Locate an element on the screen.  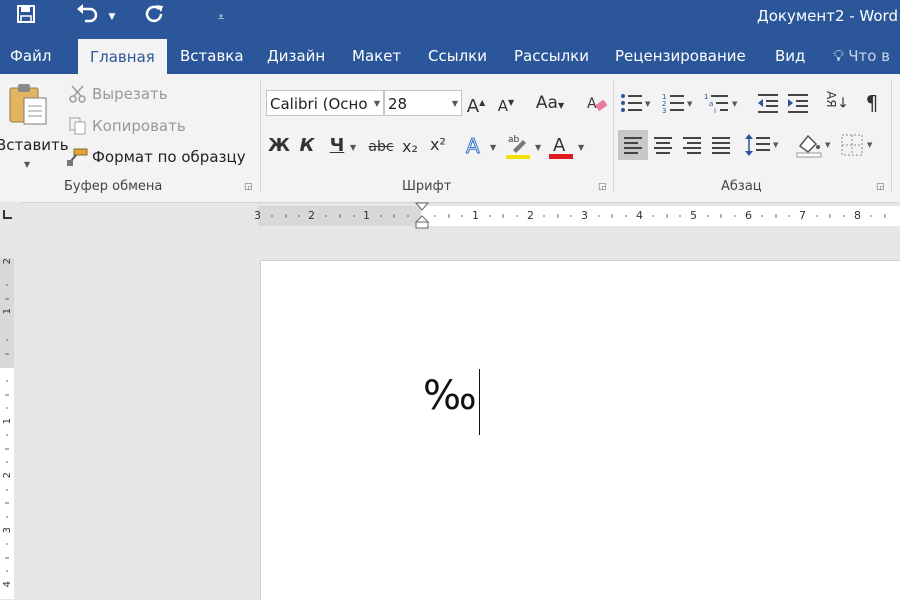
sort-button: АЯ↓ is located at coordinates (837, 103).